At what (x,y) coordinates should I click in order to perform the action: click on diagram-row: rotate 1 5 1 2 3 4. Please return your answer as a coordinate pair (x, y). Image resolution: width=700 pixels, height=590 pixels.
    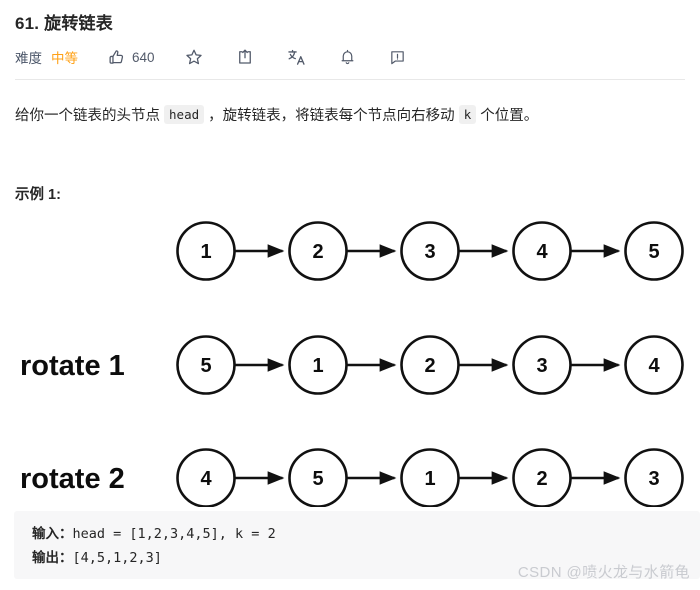
    Looking at the image, I should click on (352, 365).